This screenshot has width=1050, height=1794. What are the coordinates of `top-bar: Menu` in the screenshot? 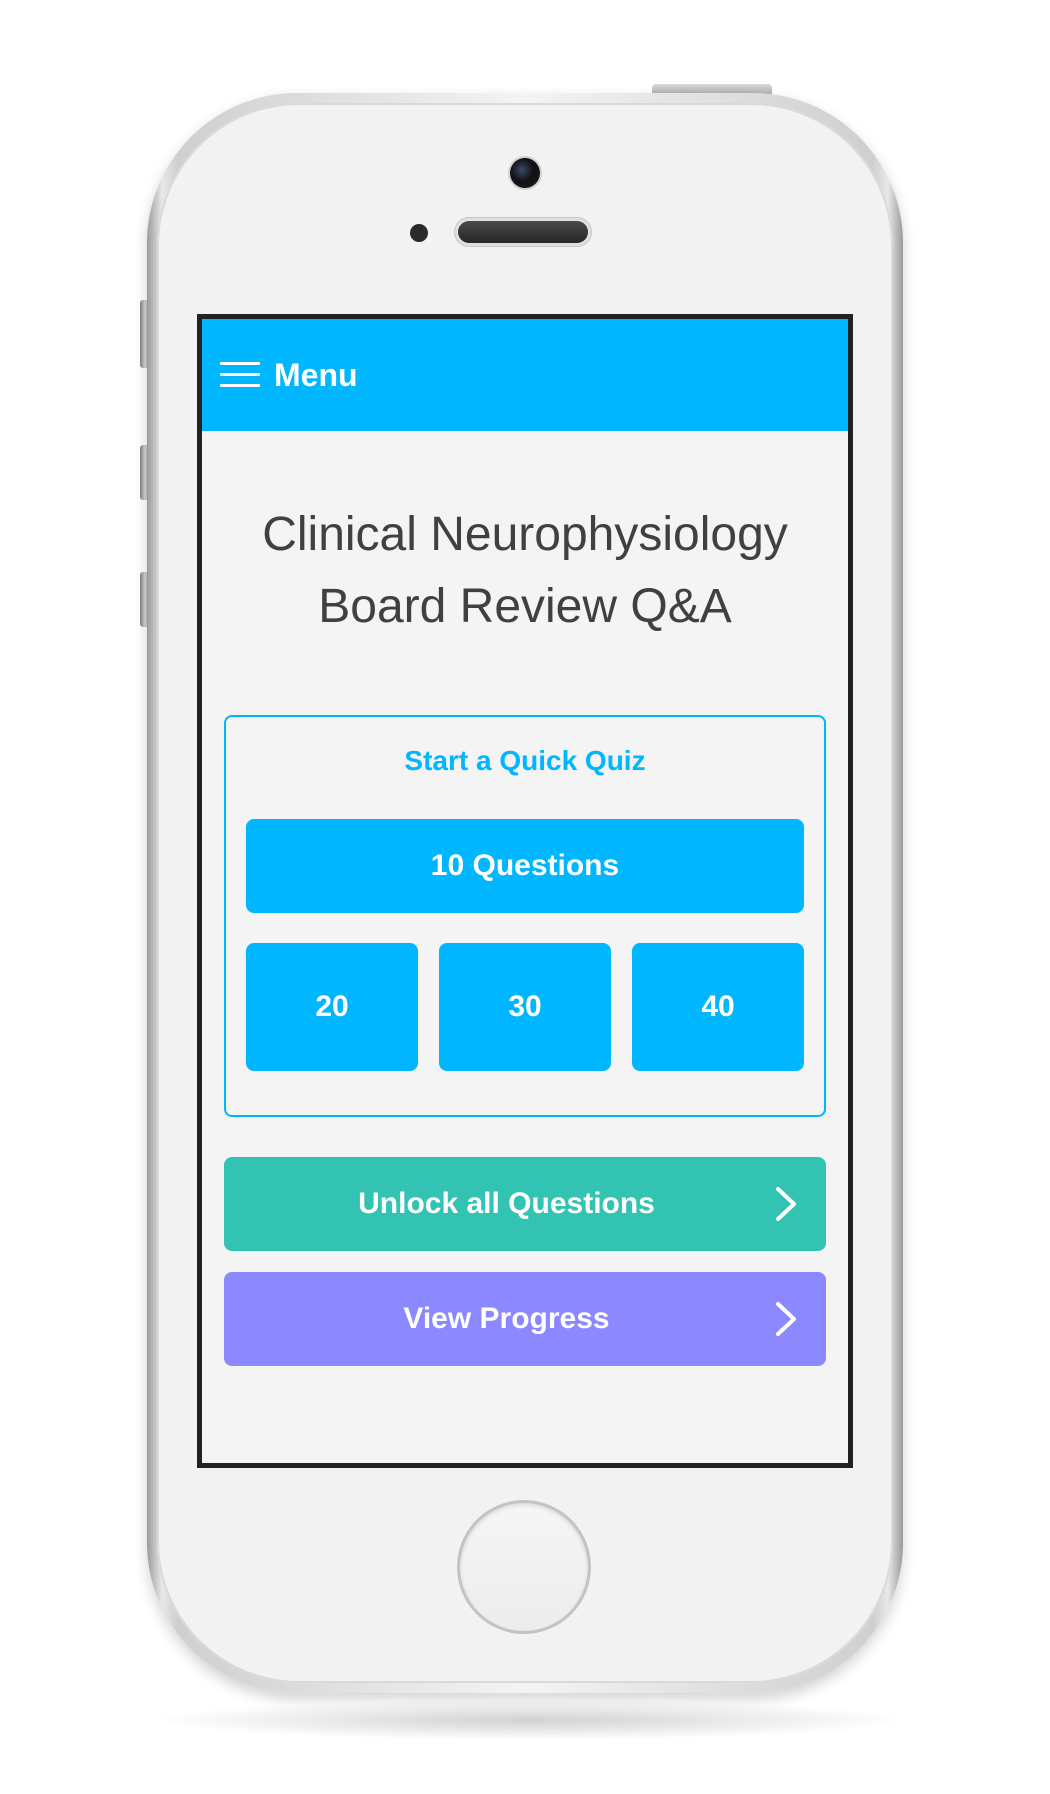 It's located at (525, 375).